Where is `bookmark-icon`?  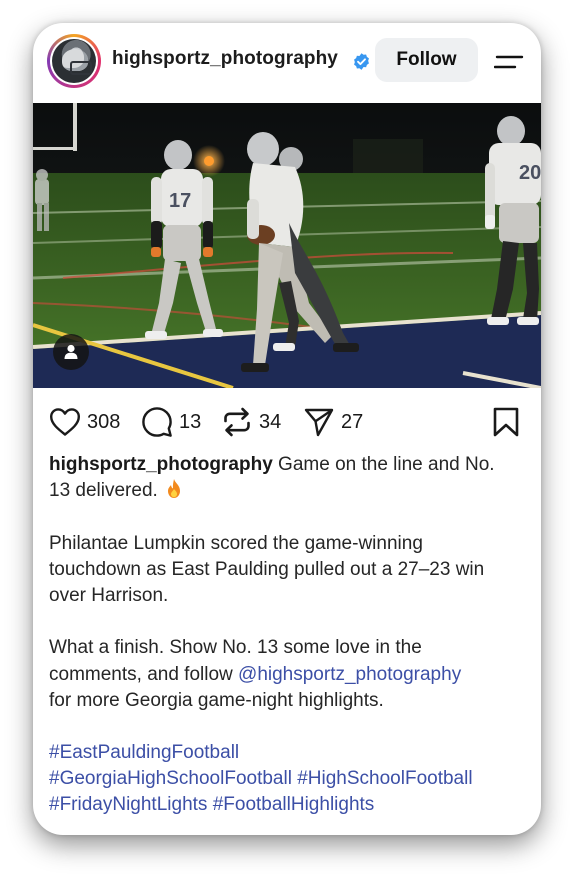 bookmark-icon is located at coordinates (506, 422).